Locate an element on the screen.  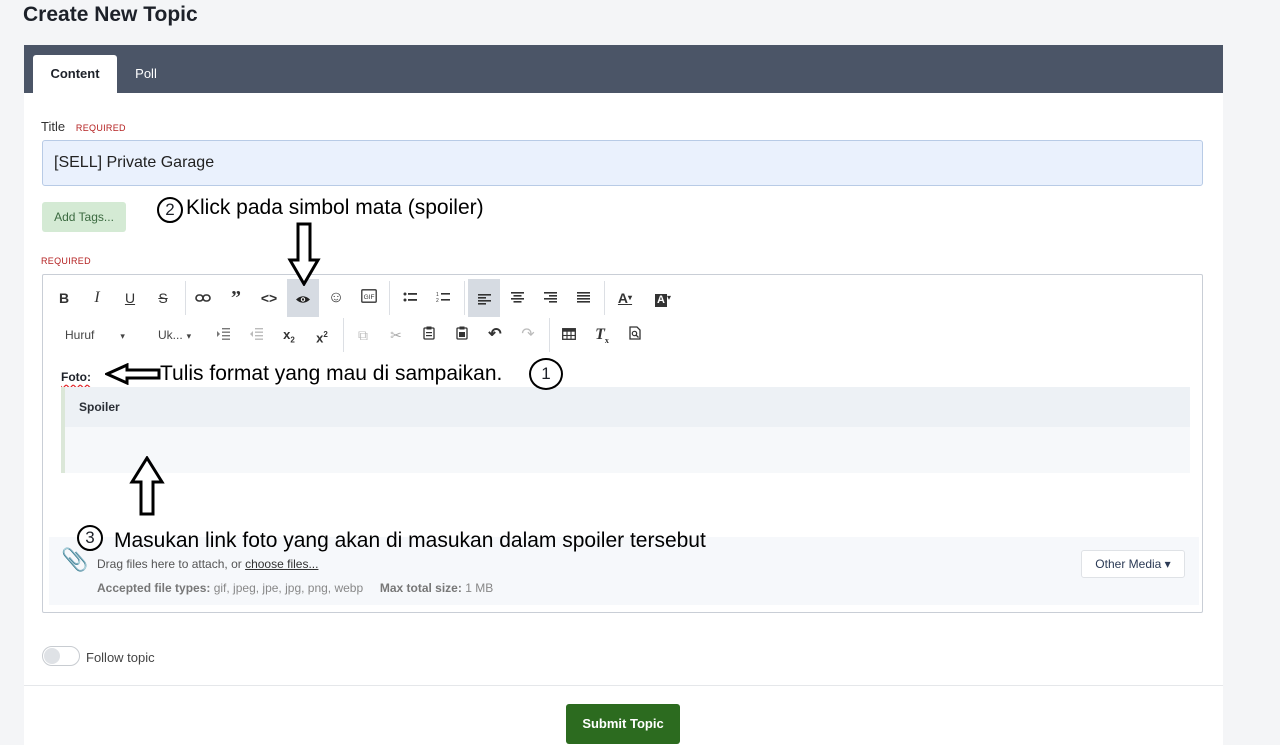
step-3-badge: 3 is located at coordinates (90, 538).